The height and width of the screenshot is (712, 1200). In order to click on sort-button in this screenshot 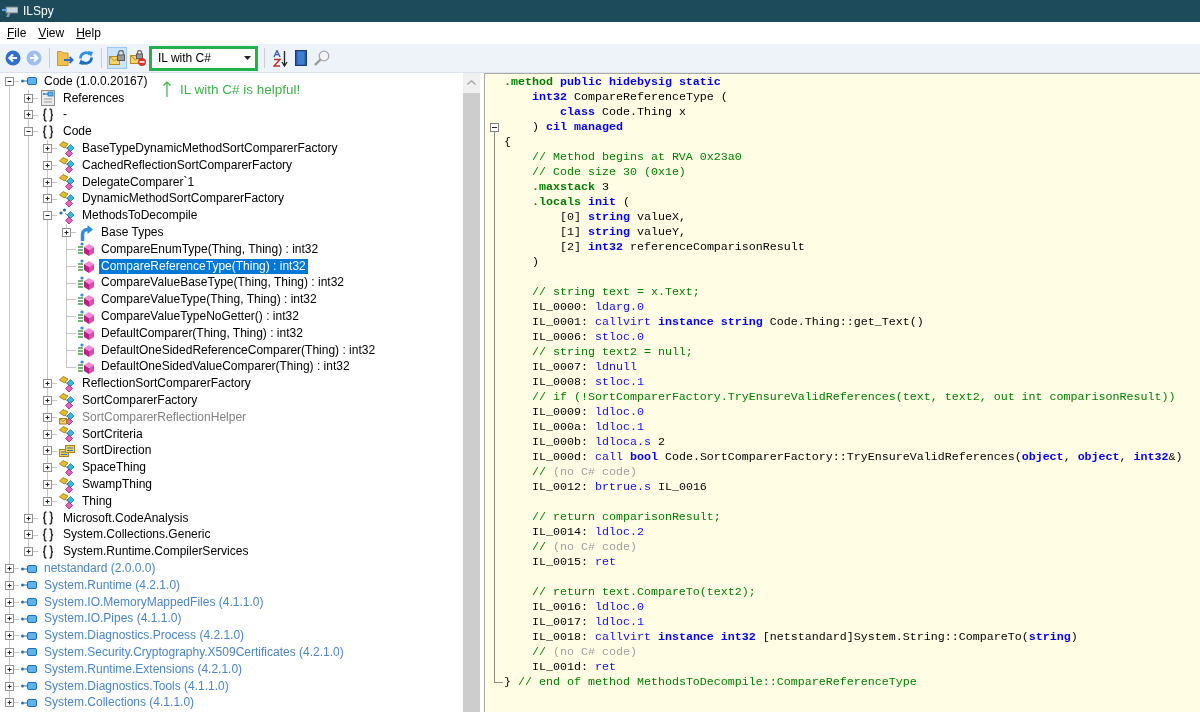, I will do `click(280, 58)`.